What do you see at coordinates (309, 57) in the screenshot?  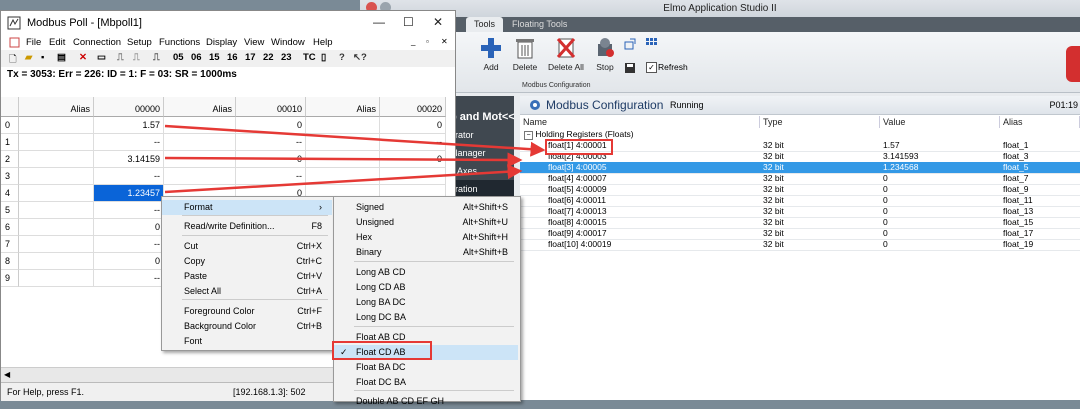 I see `tc-button: TC` at bounding box center [309, 57].